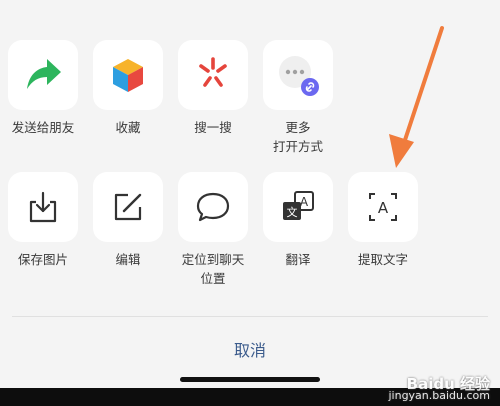 Image resolution: width=500 pixels, height=406 pixels. What do you see at coordinates (250, 316) in the screenshot?
I see `divider` at bounding box center [250, 316].